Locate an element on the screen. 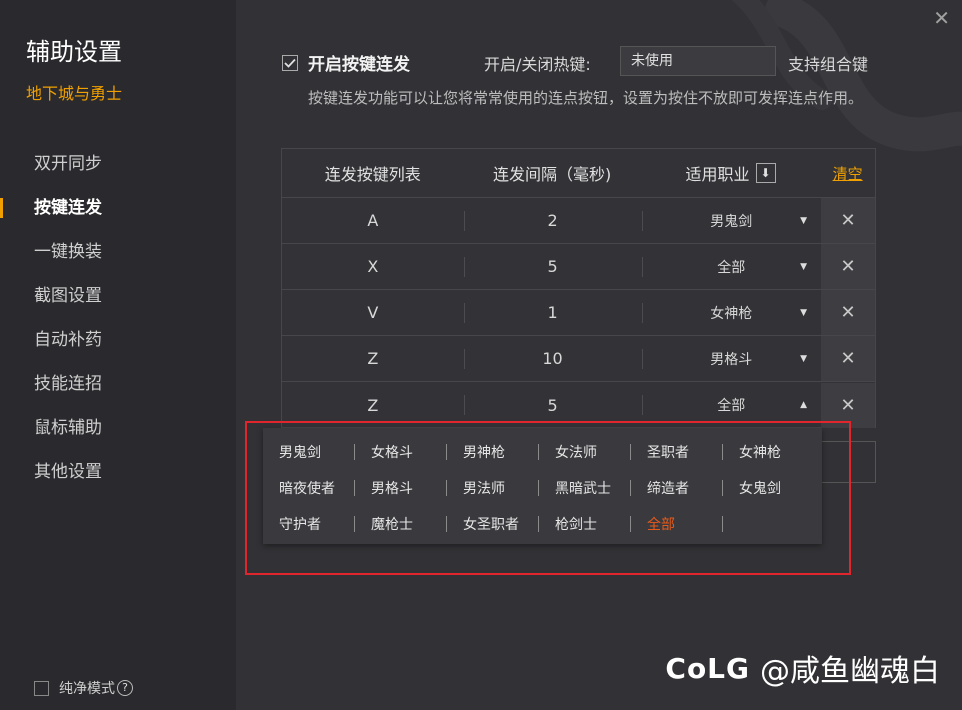  table-row: Z 5 全部 ▲ ✕ is located at coordinates (578, 405).